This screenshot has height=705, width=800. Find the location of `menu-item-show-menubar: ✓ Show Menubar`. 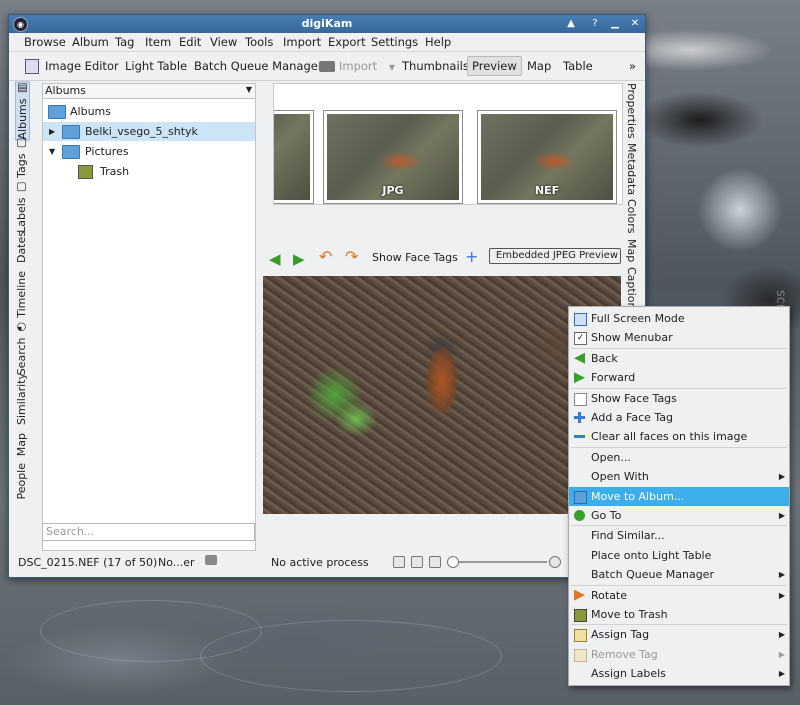

menu-item-show-menubar: ✓ Show Menubar is located at coordinates (679, 337).